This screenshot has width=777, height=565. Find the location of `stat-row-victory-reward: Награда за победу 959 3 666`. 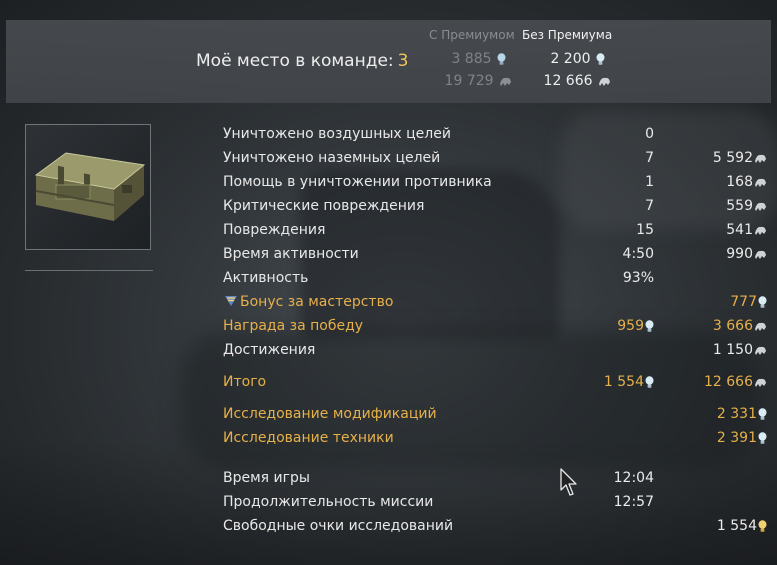

stat-row-victory-reward: Награда за победу 959 3 666 is located at coordinates (388, 327).